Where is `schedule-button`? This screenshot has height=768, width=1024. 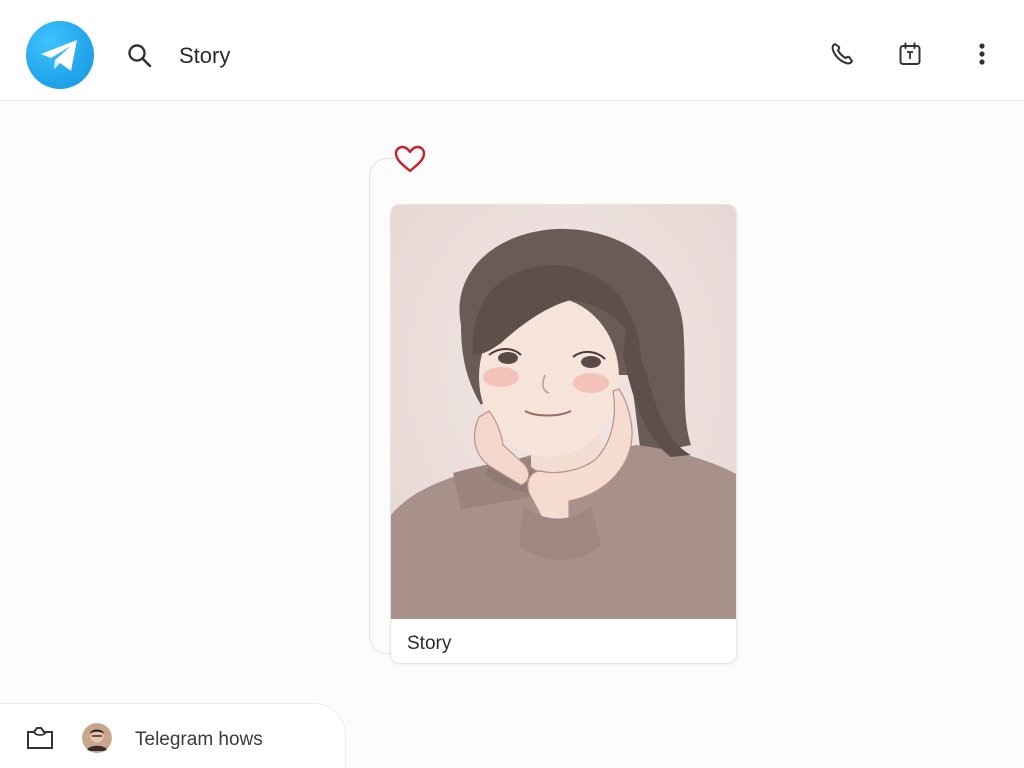 schedule-button is located at coordinates (910, 54).